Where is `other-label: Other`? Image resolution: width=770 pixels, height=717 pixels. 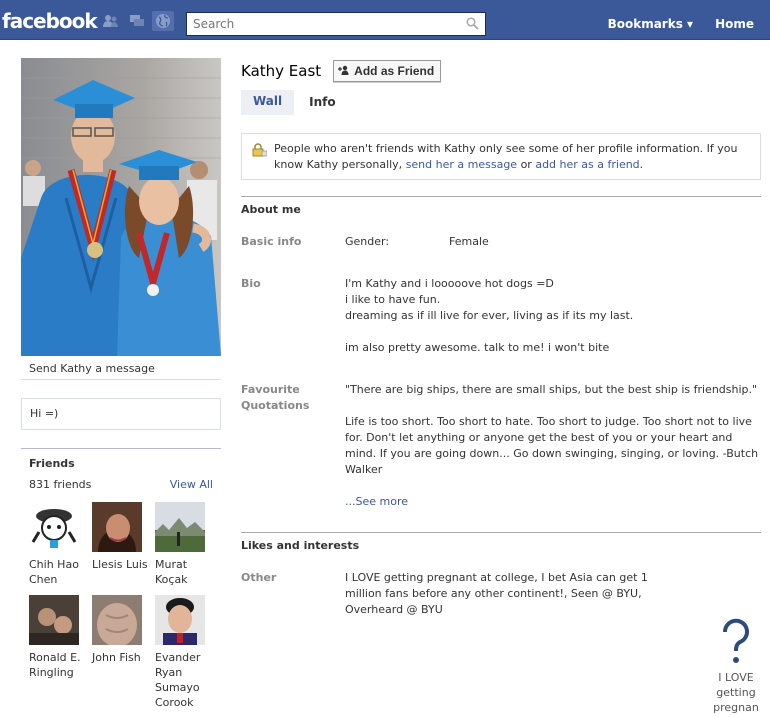
other-label: Other is located at coordinates (259, 577).